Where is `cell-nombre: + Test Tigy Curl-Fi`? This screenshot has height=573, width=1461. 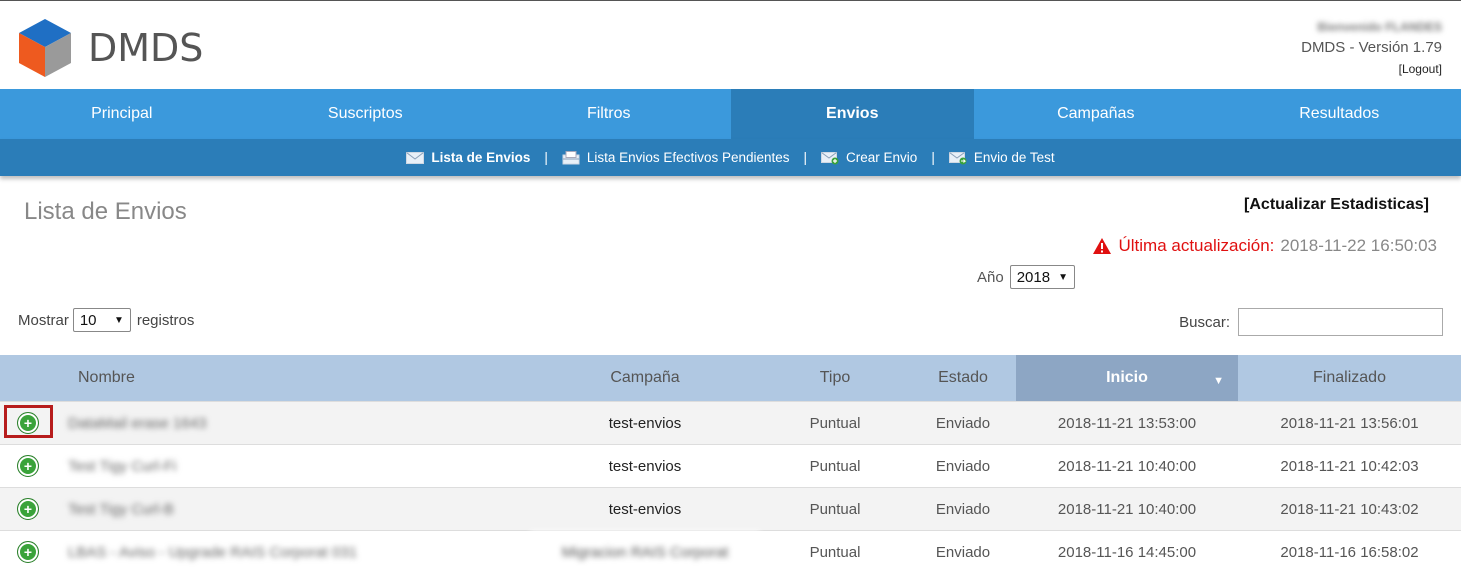
cell-nombre: + Test Tigy Curl-Fi is located at coordinates (265, 466).